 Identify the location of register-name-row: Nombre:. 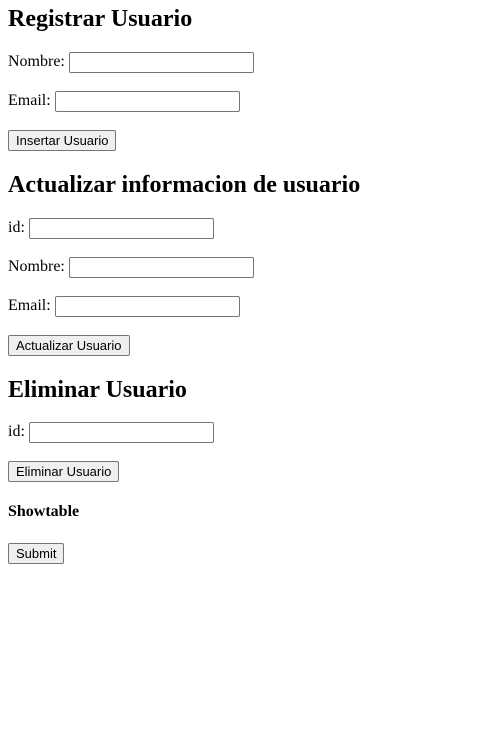
(131, 62).